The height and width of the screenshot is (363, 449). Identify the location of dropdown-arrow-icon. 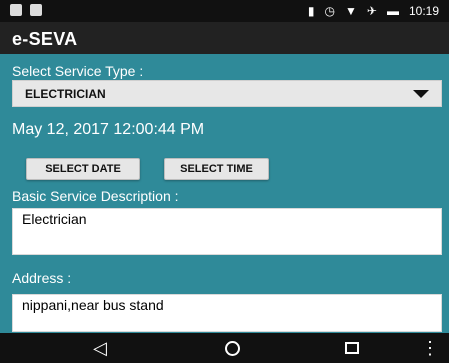
(421, 94).